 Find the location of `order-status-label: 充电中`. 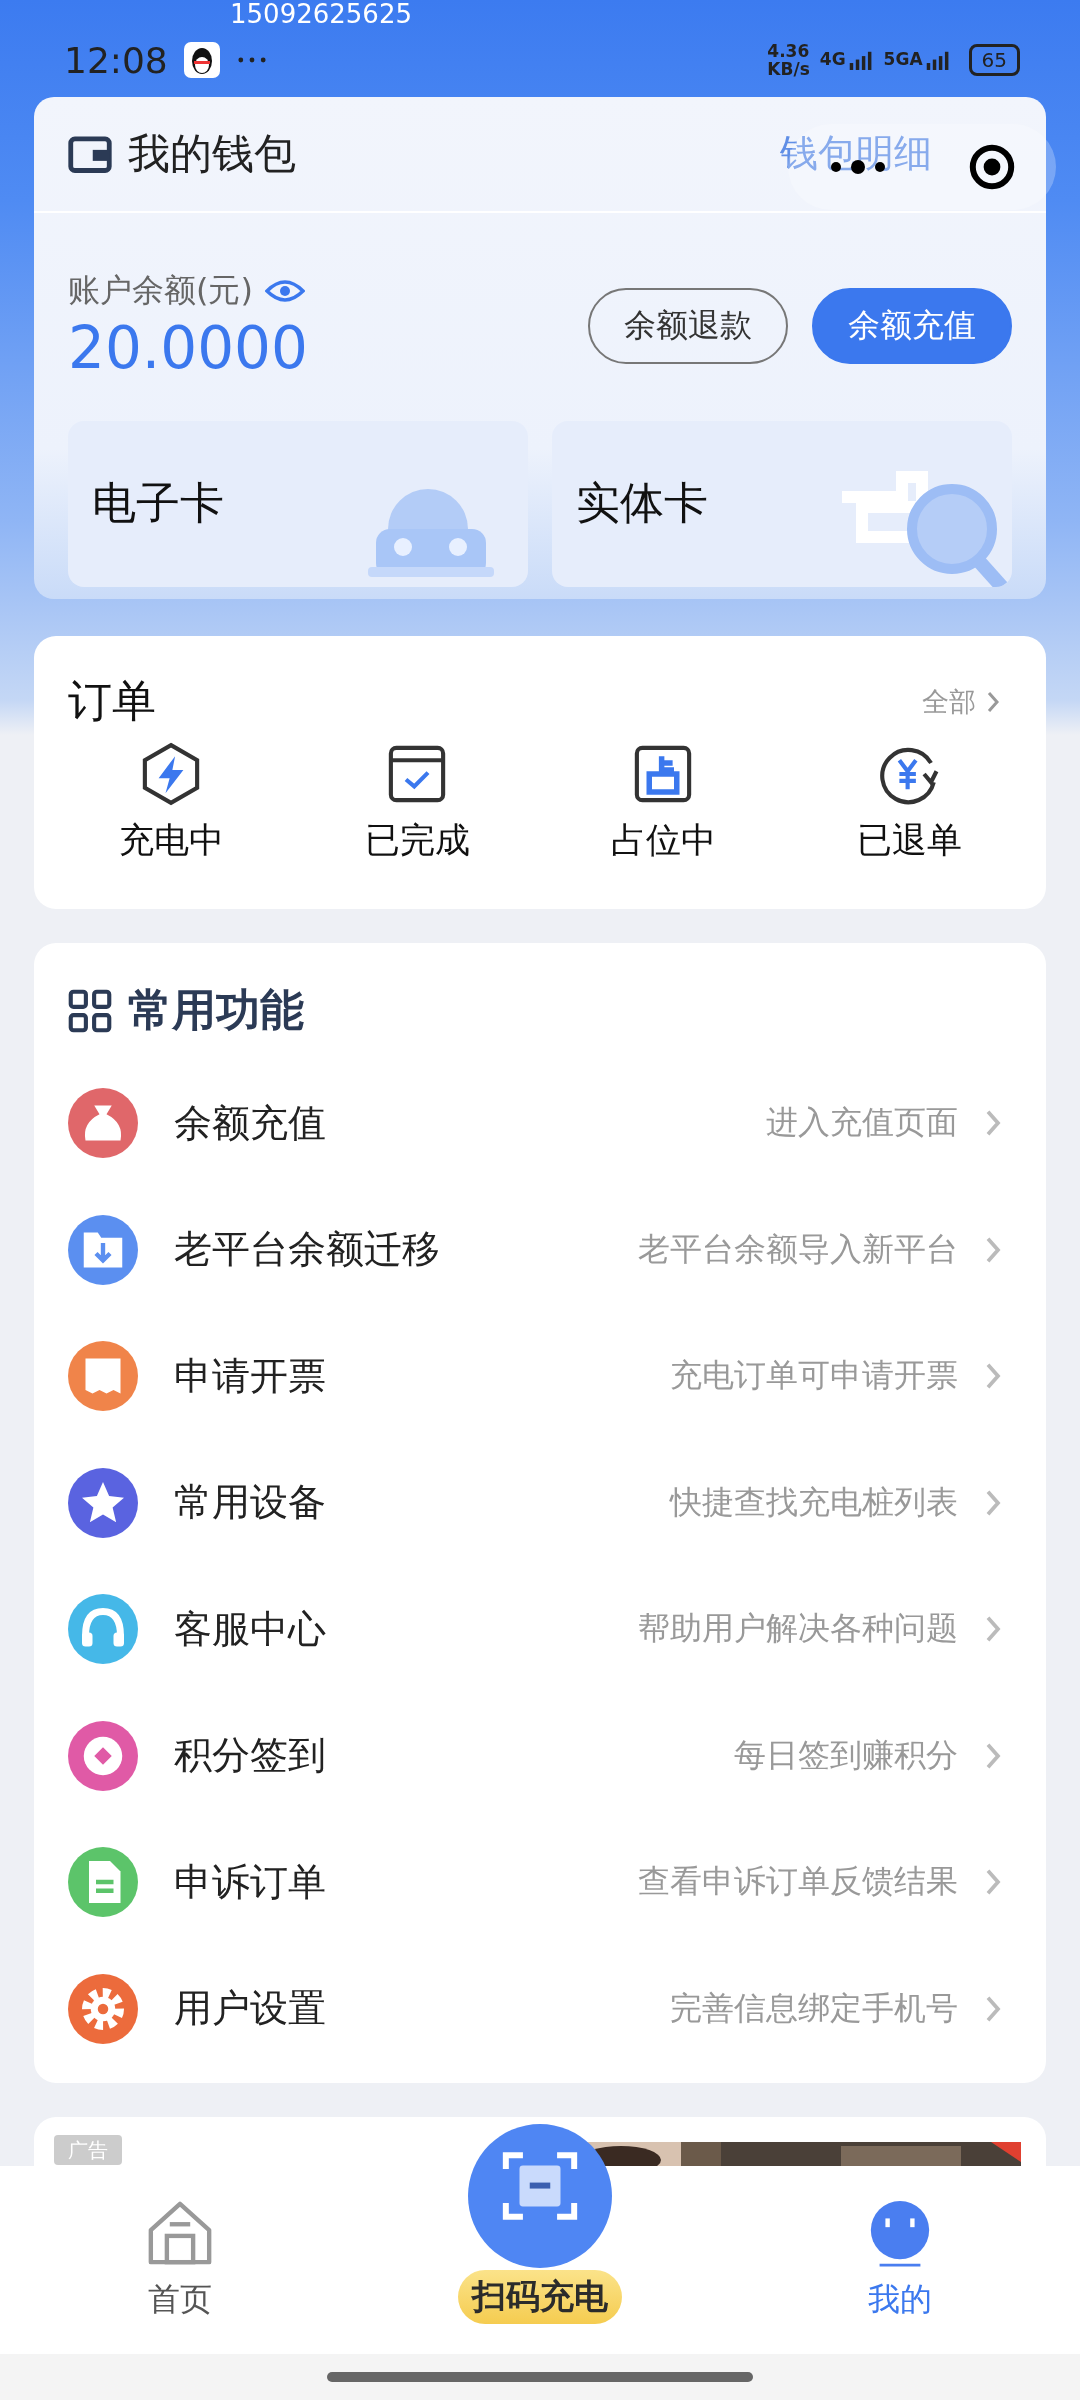

order-status-label: 充电中 is located at coordinates (171, 841).